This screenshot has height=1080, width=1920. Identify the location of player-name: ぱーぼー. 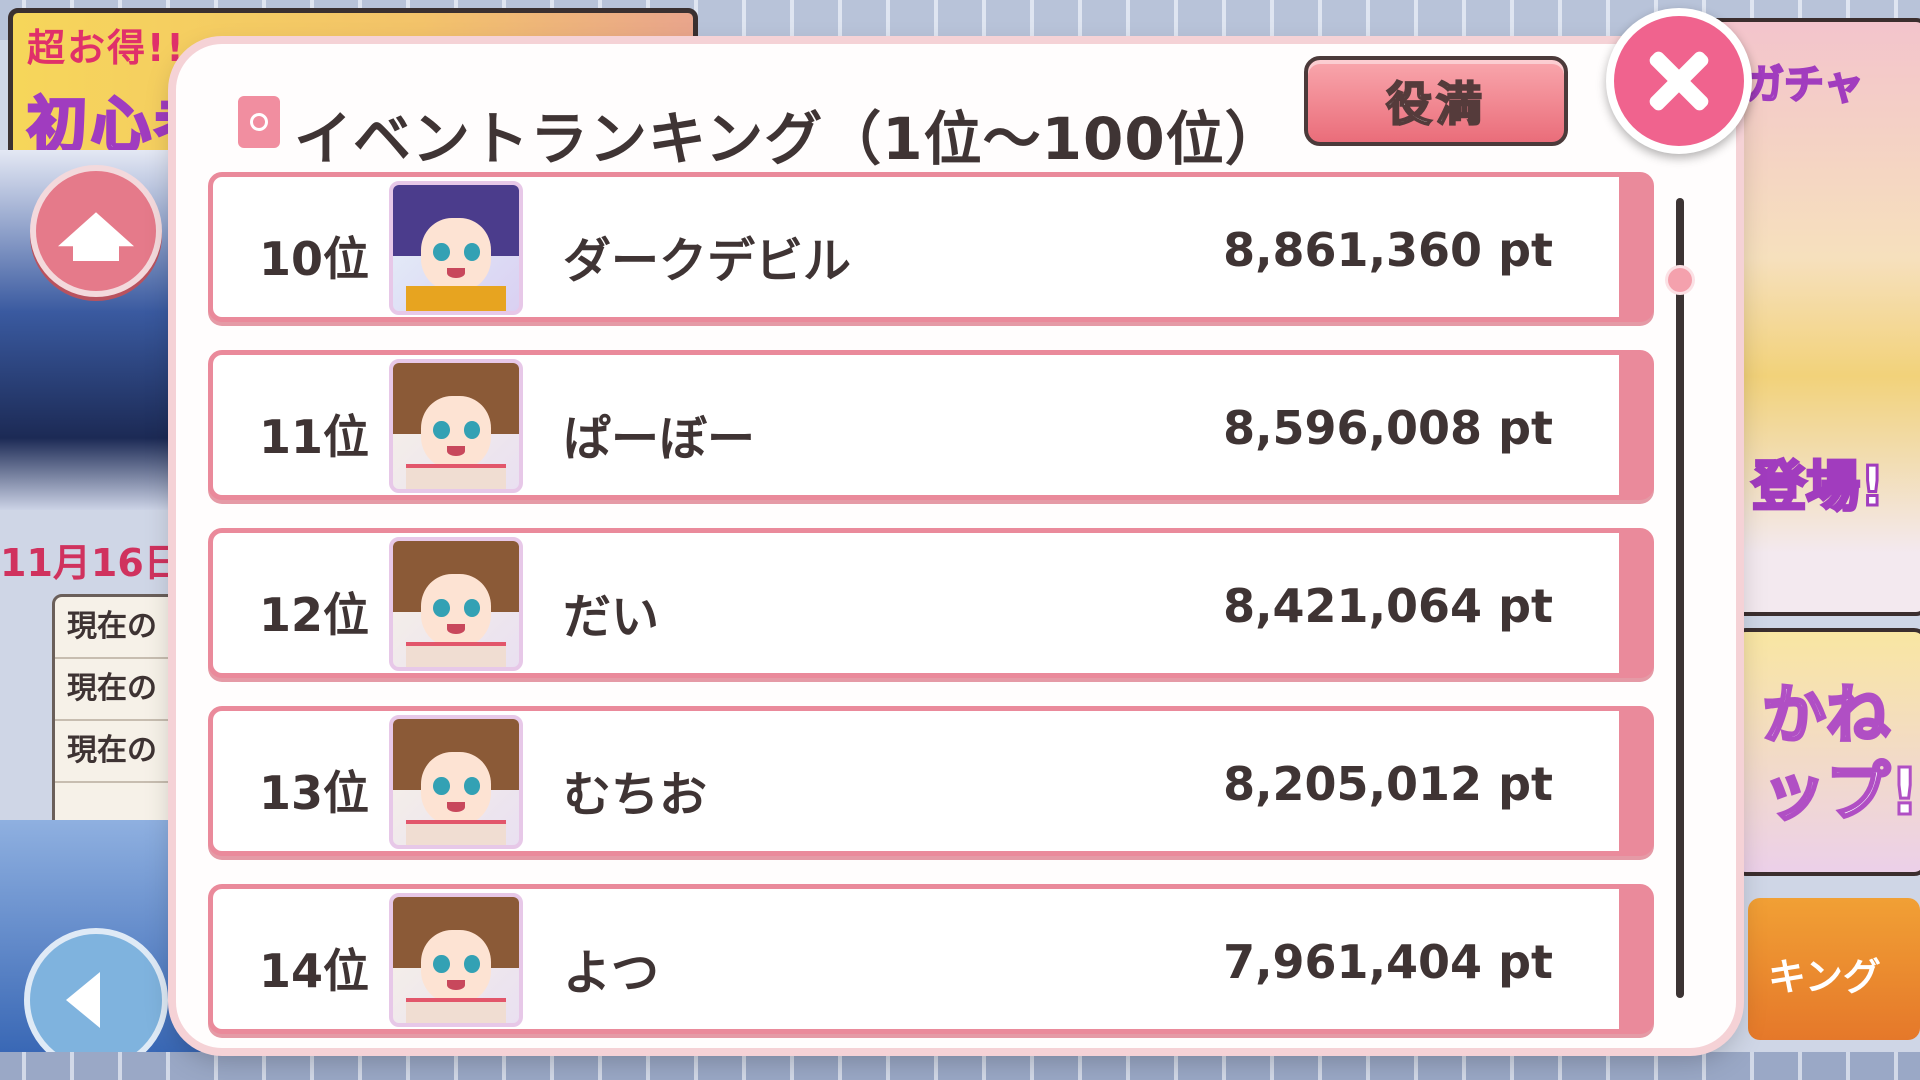
(659, 439).